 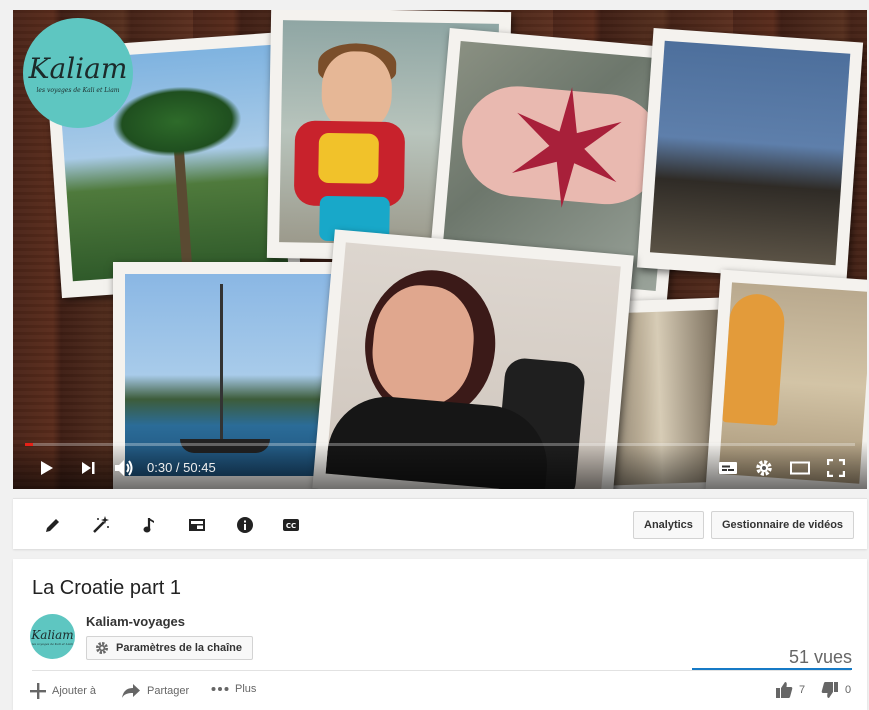 I want to click on logo-tagline: les voyages de Kali et Liam, so click(x=78, y=90).